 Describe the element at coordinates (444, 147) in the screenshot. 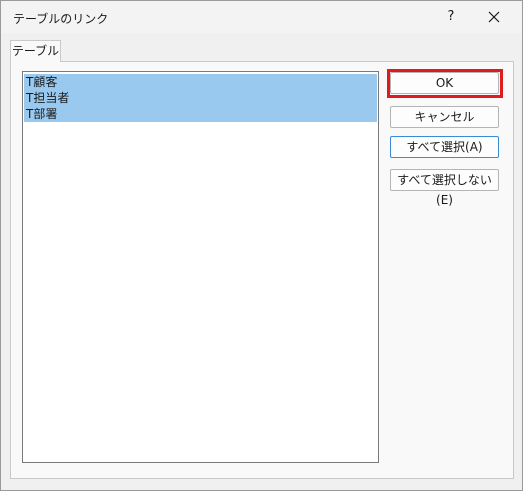

I see `select-all-button: すべて選択(A)` at that location.